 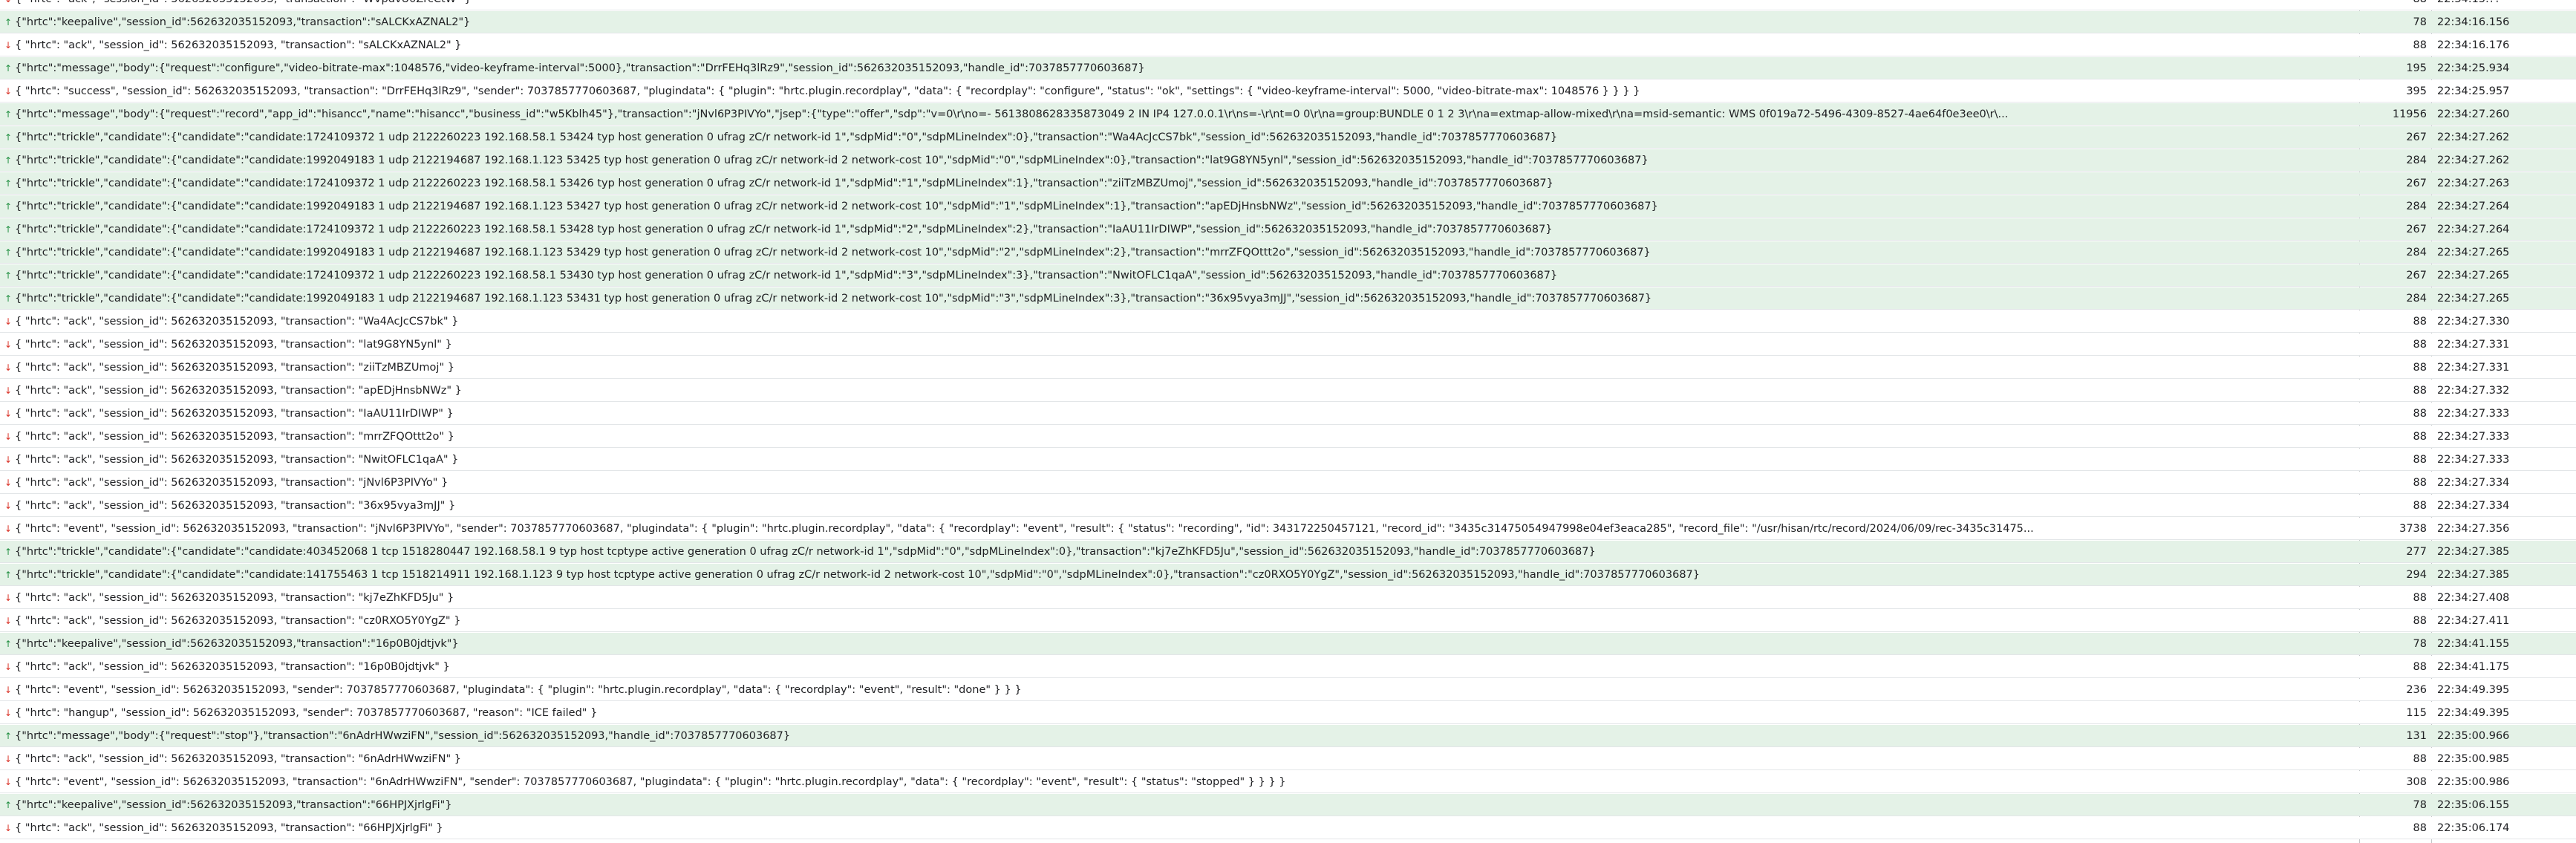 I want to click on message-time: 22:34:27.262, so click(x=2473, y=137).